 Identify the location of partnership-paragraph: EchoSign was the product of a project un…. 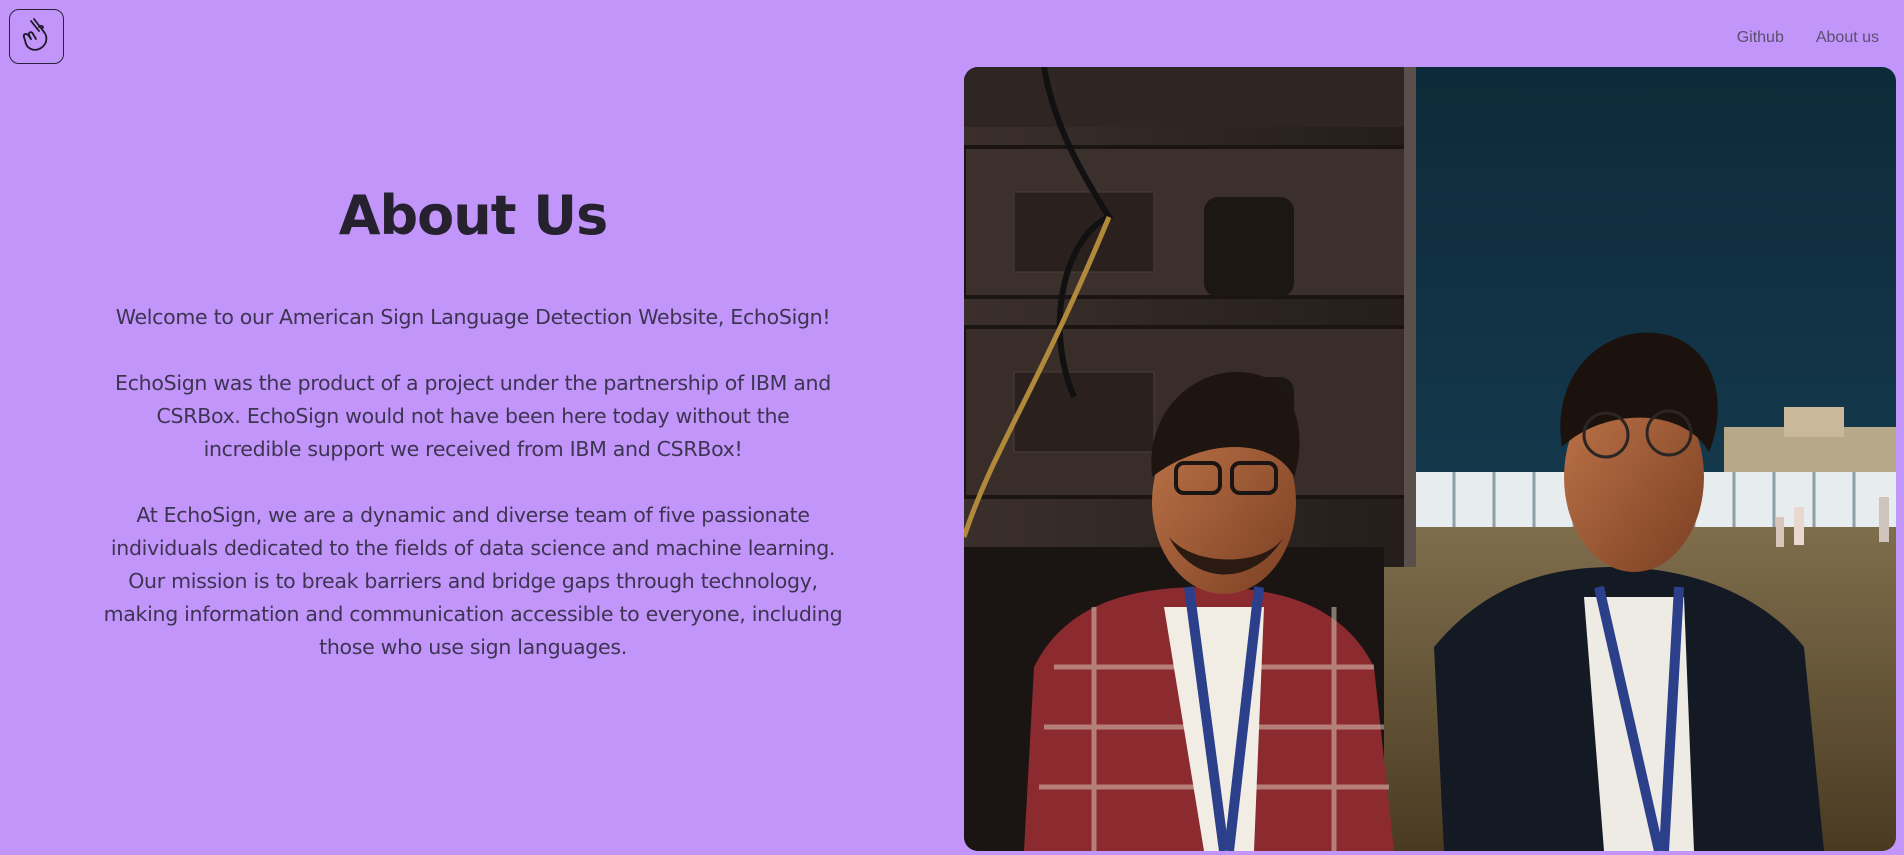
(473, 416).